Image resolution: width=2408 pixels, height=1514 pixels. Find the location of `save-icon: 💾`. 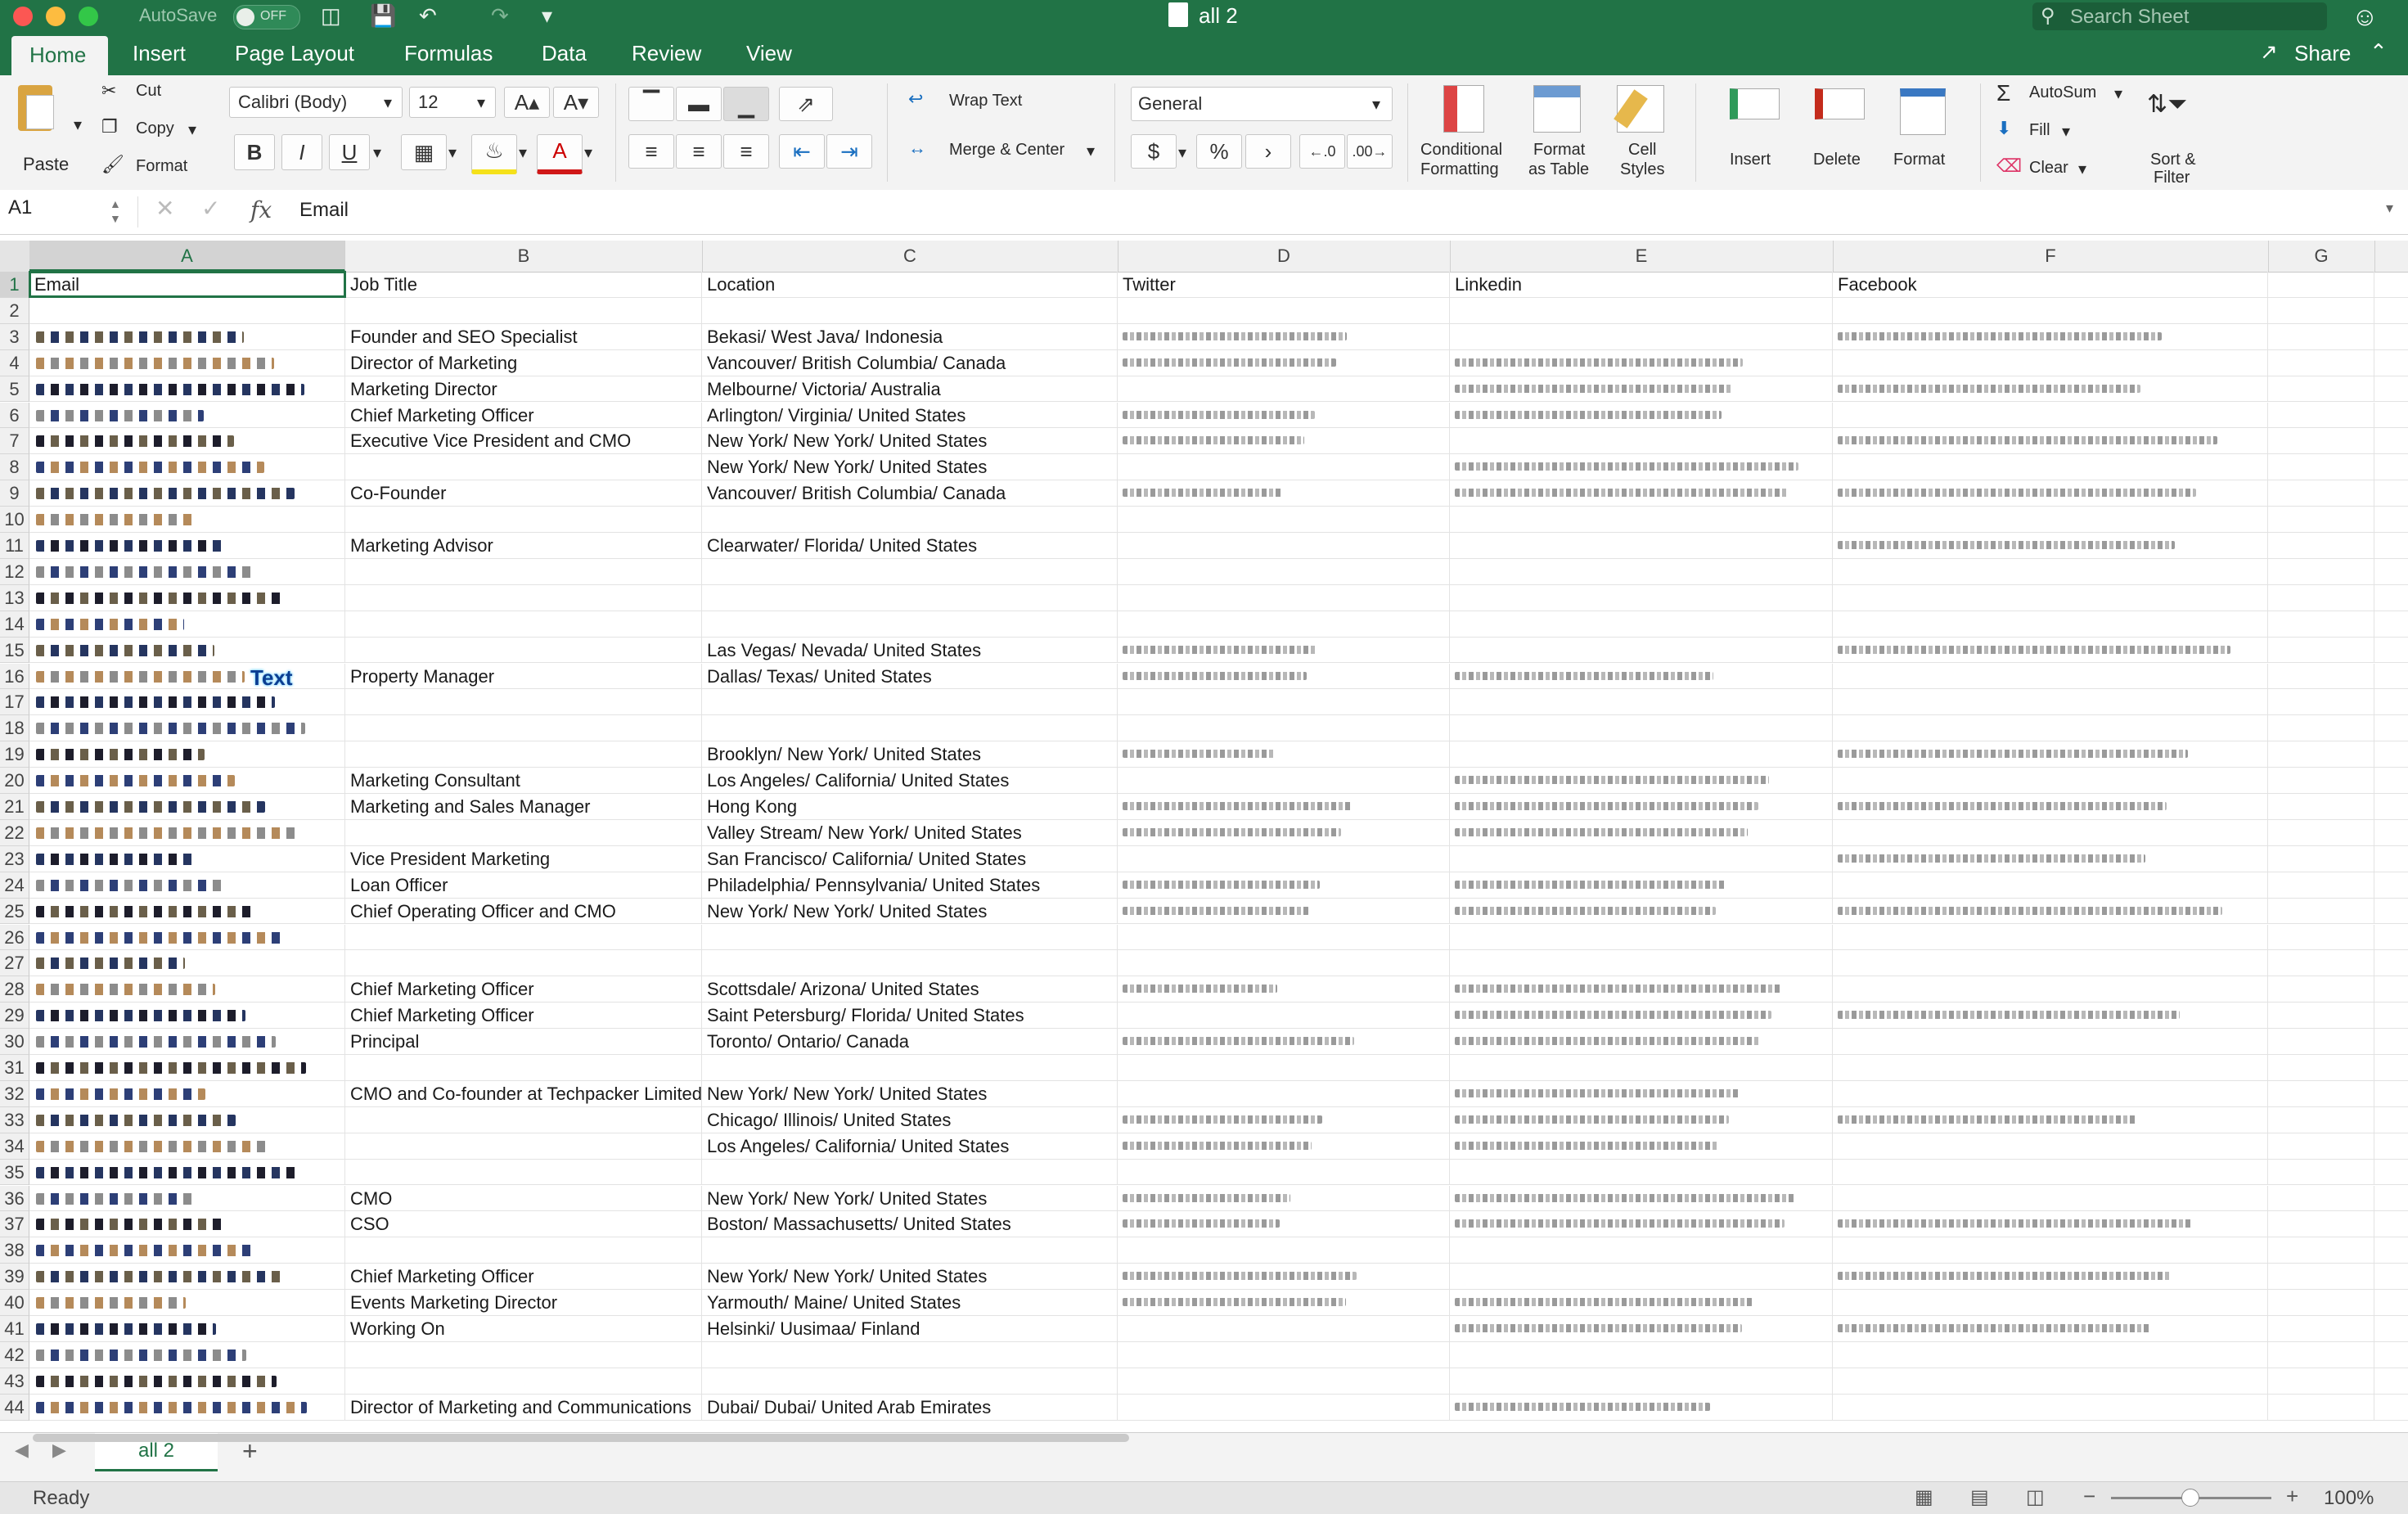

save-icon: 💾 is located at coordinates (383, 16).